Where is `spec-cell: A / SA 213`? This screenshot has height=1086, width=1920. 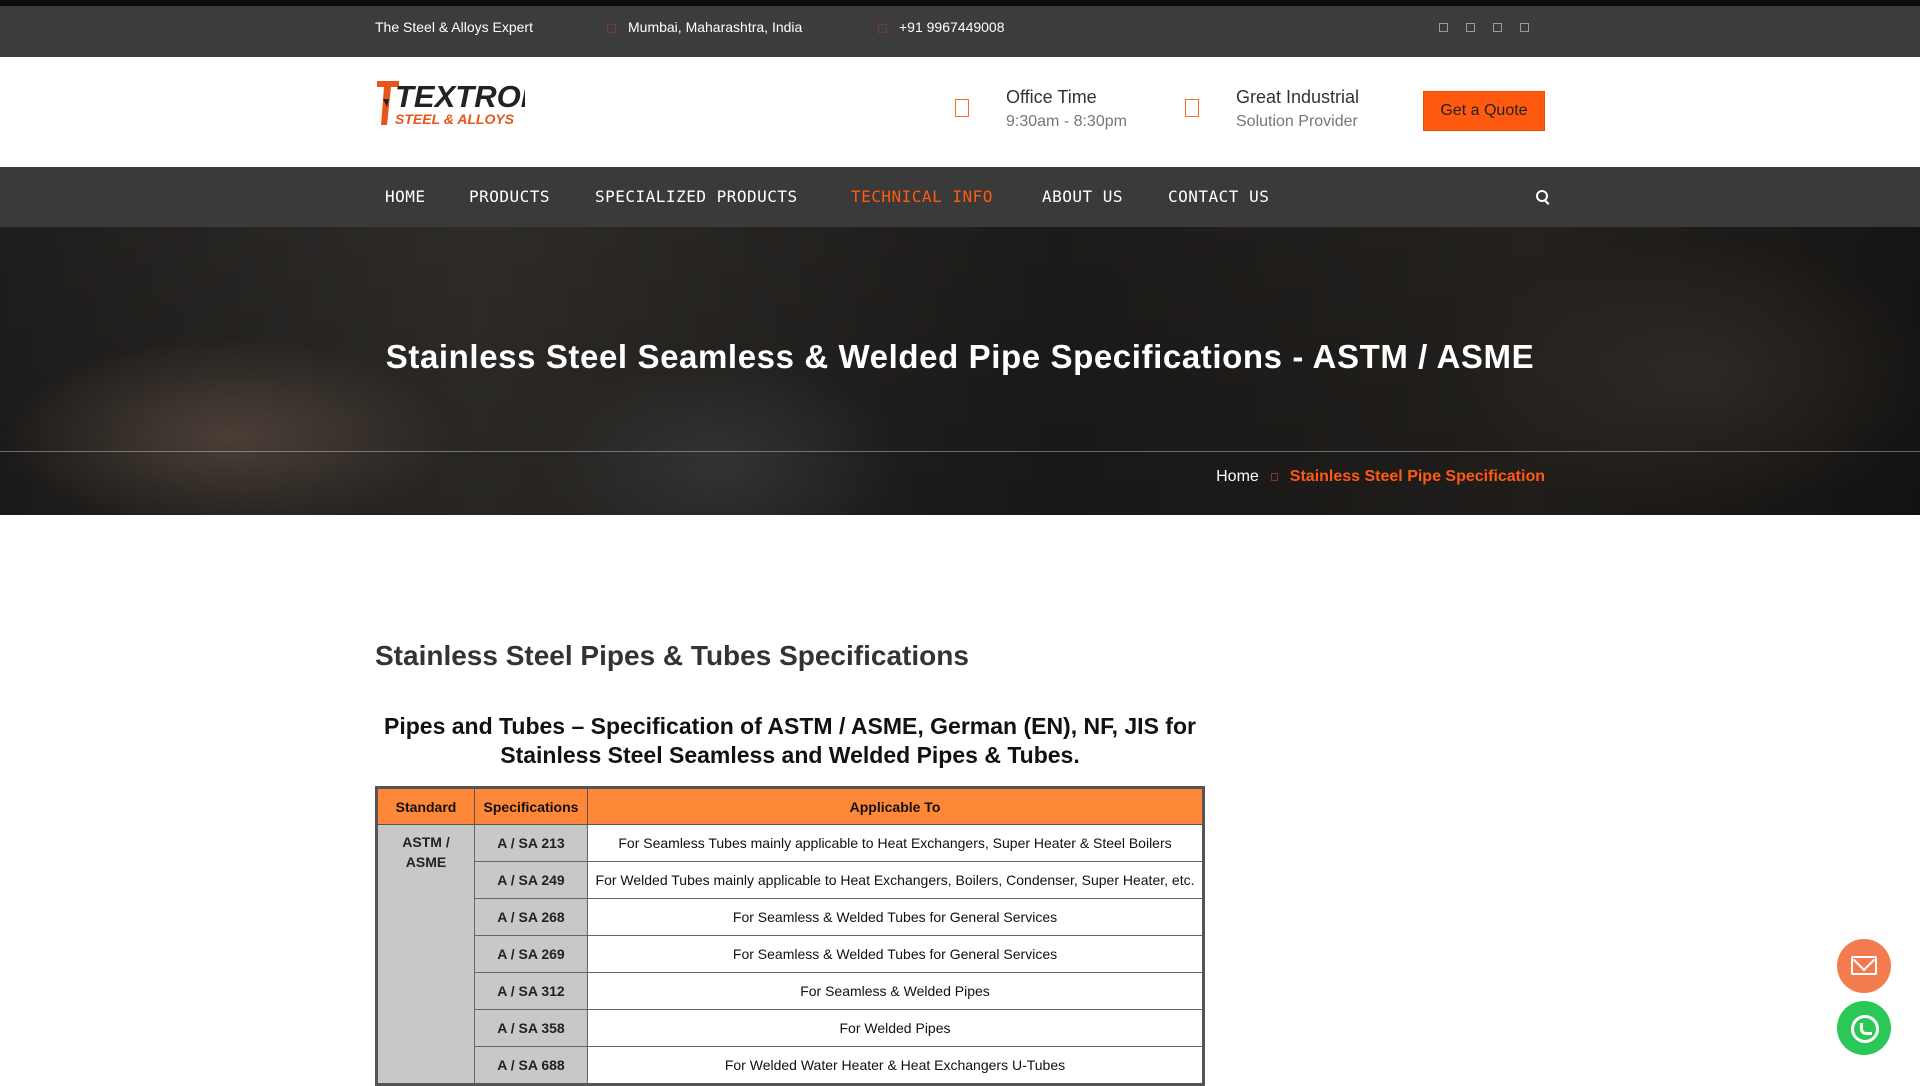 spec-cell: A / SA 213 is located at coordinates (531, 843).